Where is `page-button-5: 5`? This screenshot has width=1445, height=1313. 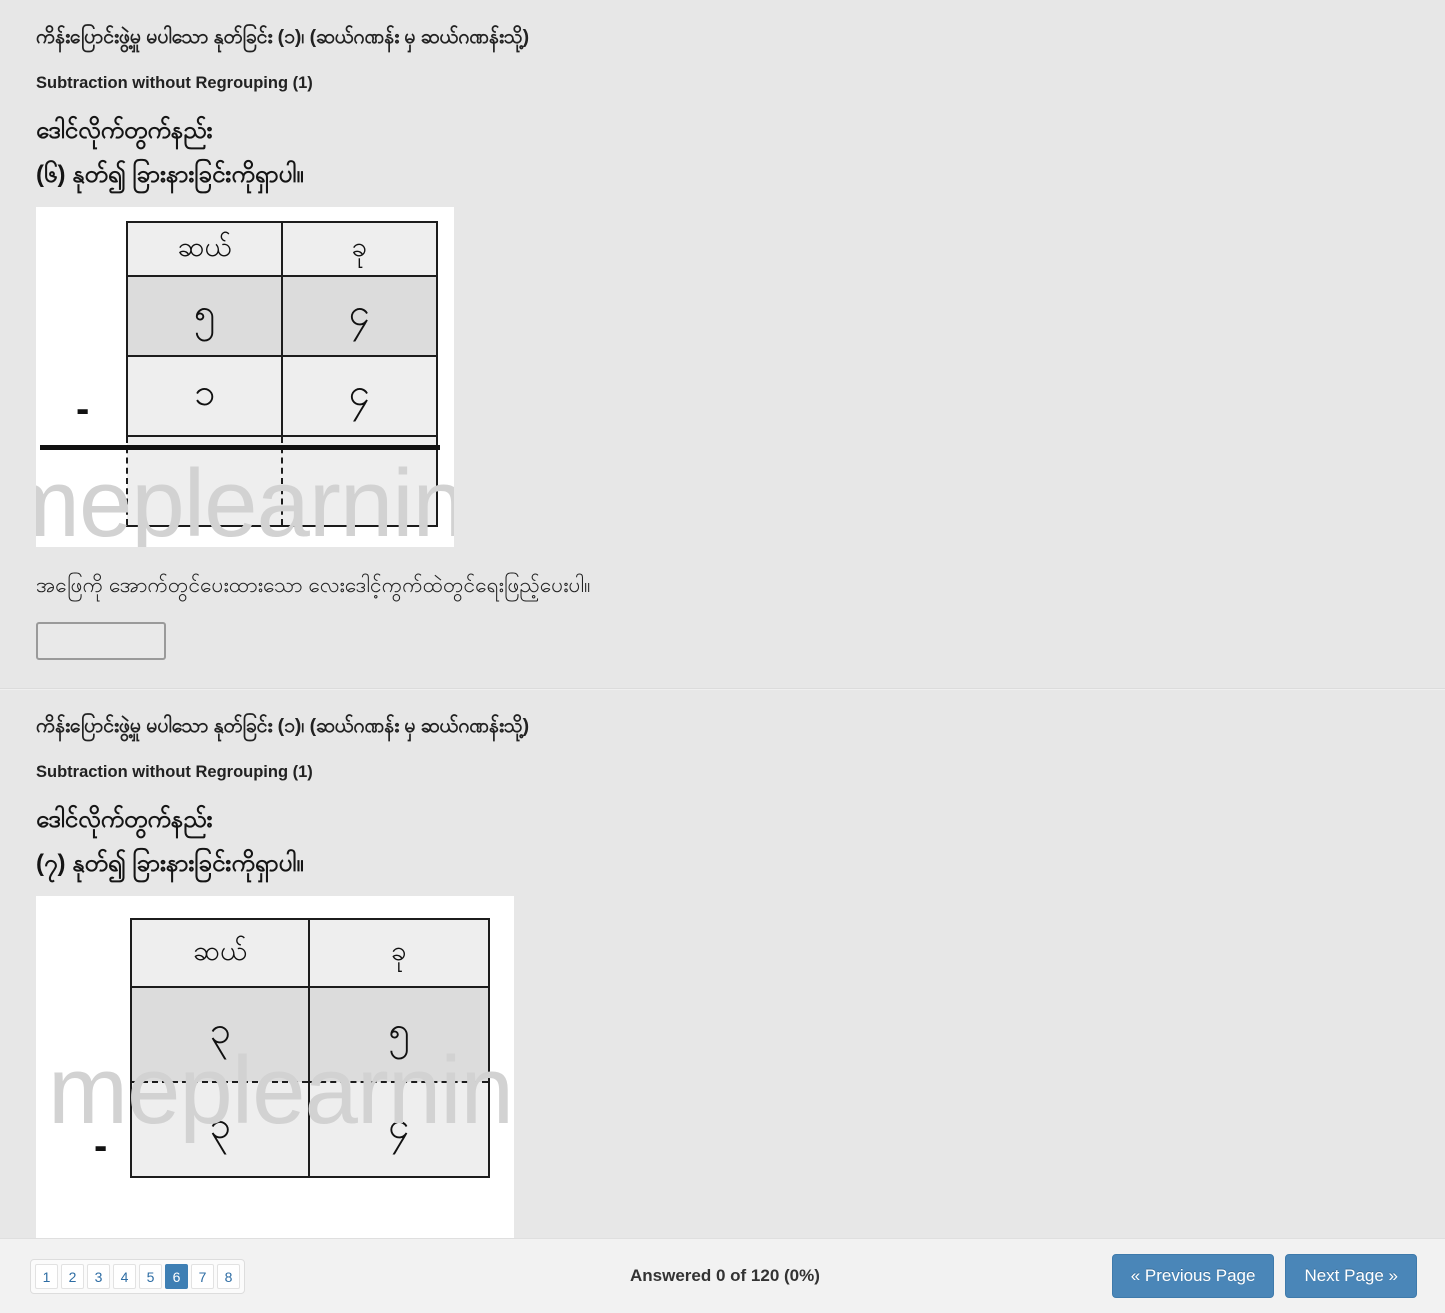 page-button-5: 5 is located at coordinates (150, 1276).